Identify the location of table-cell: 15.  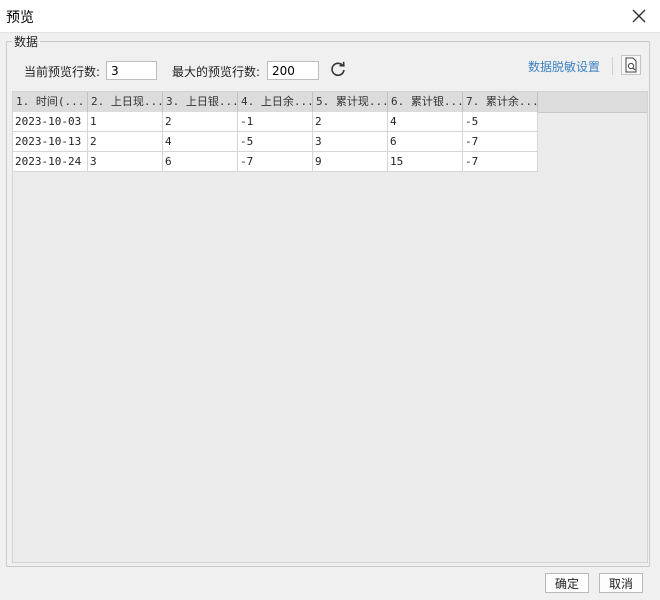
(425, 162).